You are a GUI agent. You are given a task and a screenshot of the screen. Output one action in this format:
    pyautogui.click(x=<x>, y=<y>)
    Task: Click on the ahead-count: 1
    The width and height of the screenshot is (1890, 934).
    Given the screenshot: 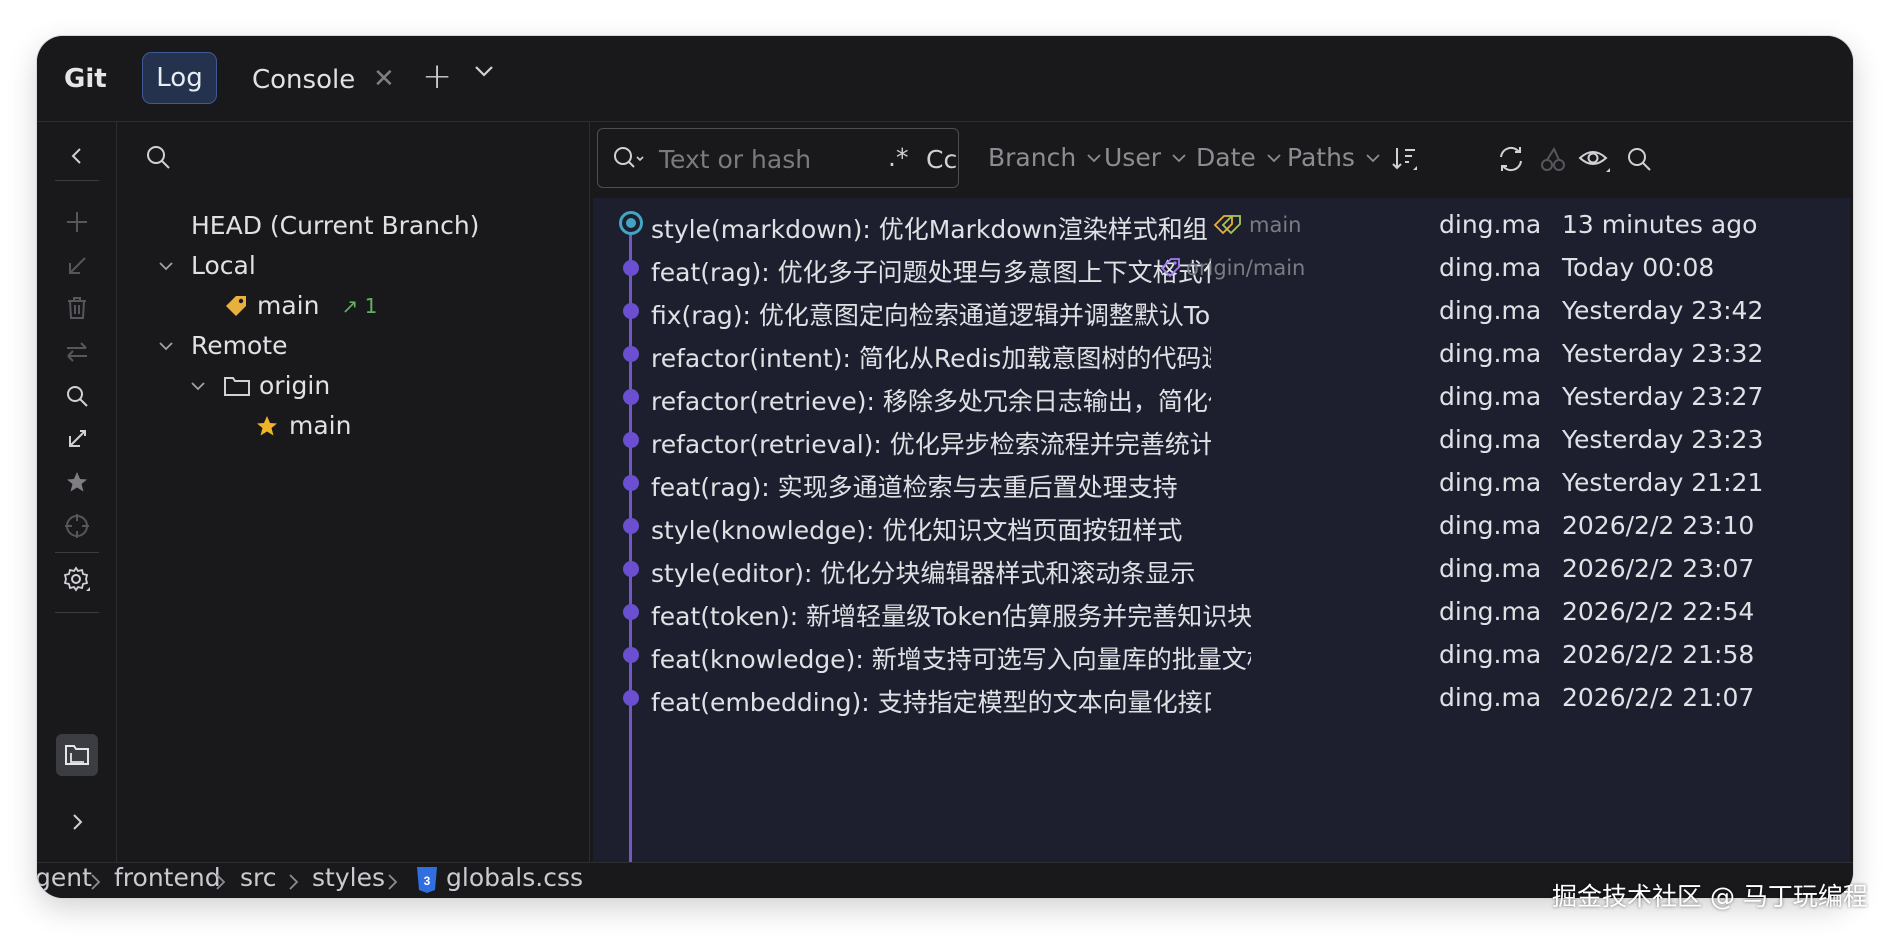 What is the action you would take?
    pyautogui.click(x=371, y=305)
    